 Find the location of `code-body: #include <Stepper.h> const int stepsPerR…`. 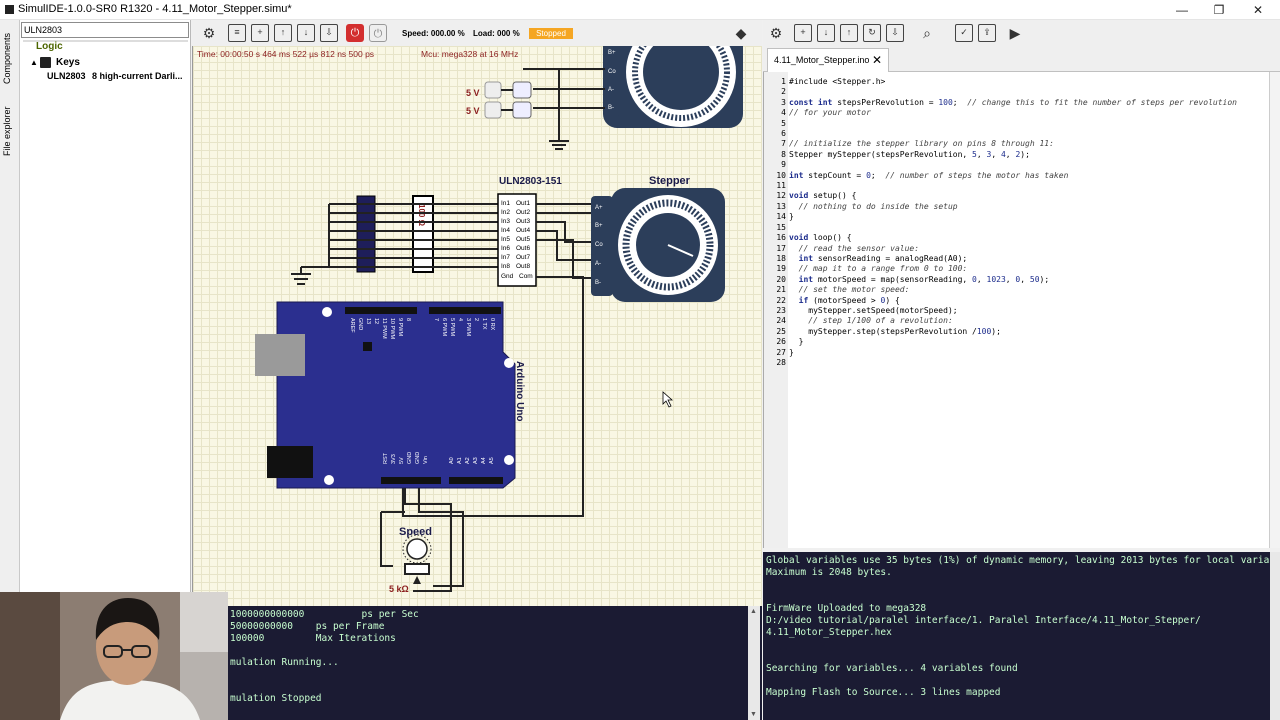

code-body: #include <Stepper.h> const int stepsPerR… is located at coordinates (1013, 222).